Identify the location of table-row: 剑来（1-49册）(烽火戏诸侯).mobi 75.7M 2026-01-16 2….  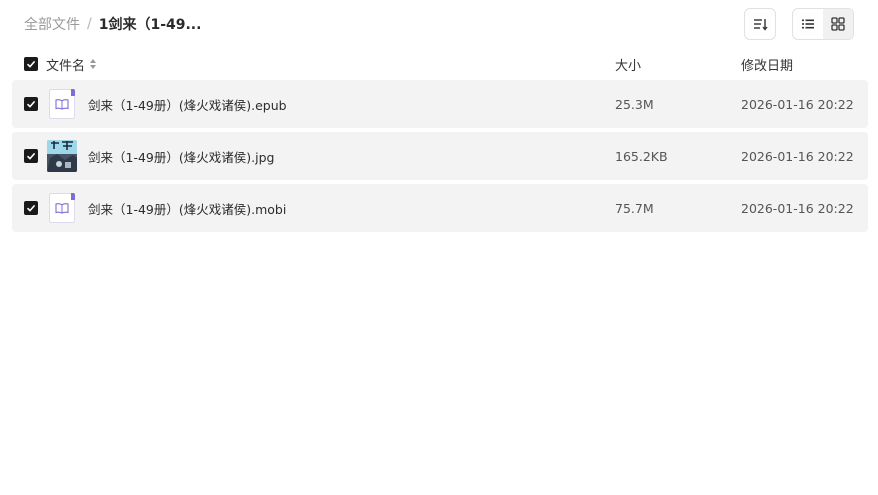
(440, 208).